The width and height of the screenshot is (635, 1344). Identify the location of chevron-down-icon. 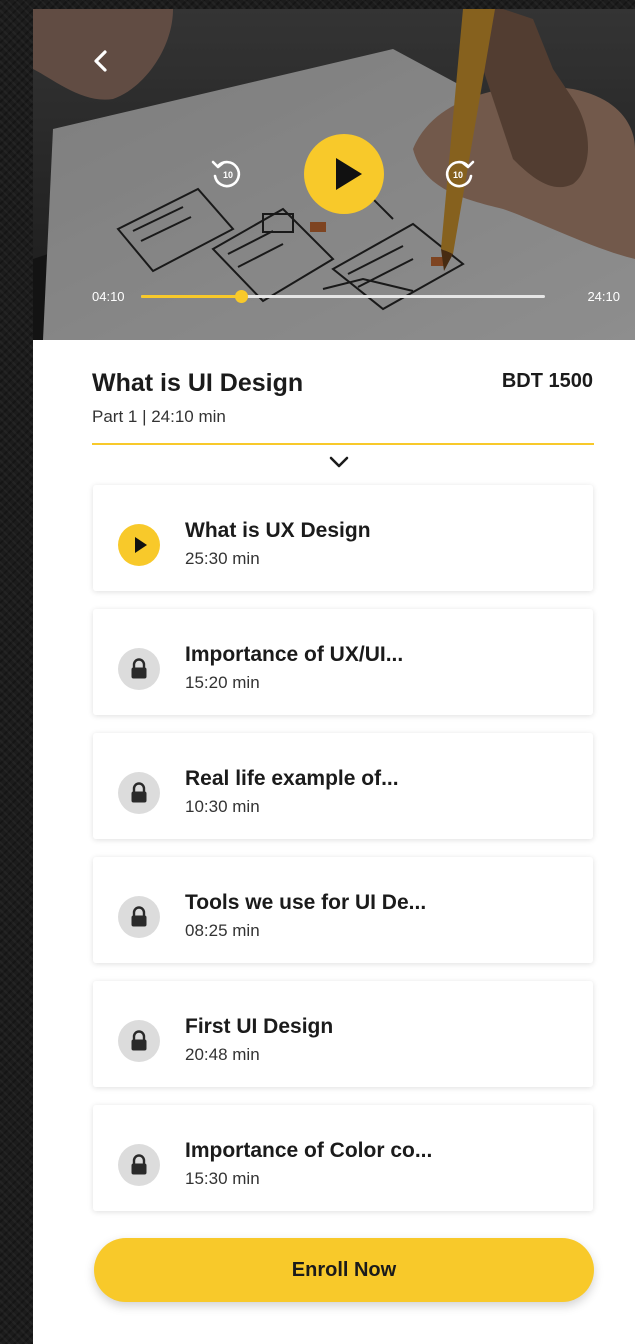
(339, 462).